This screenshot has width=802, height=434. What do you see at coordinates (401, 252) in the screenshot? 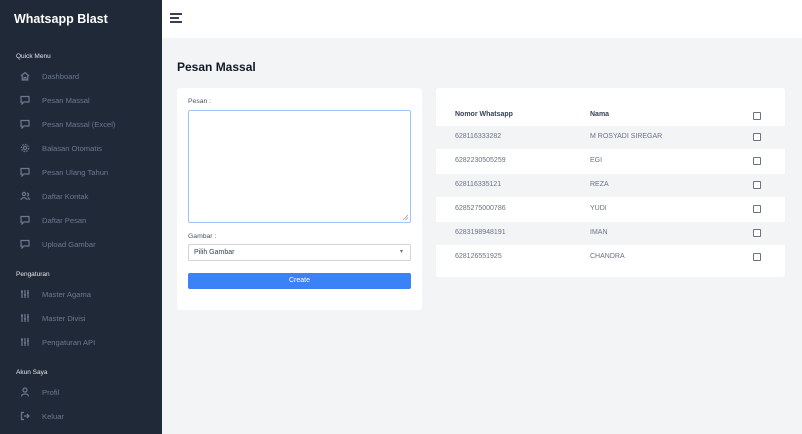
I see `chevron-down-icon: ▾` at bounding box center [401, 252].